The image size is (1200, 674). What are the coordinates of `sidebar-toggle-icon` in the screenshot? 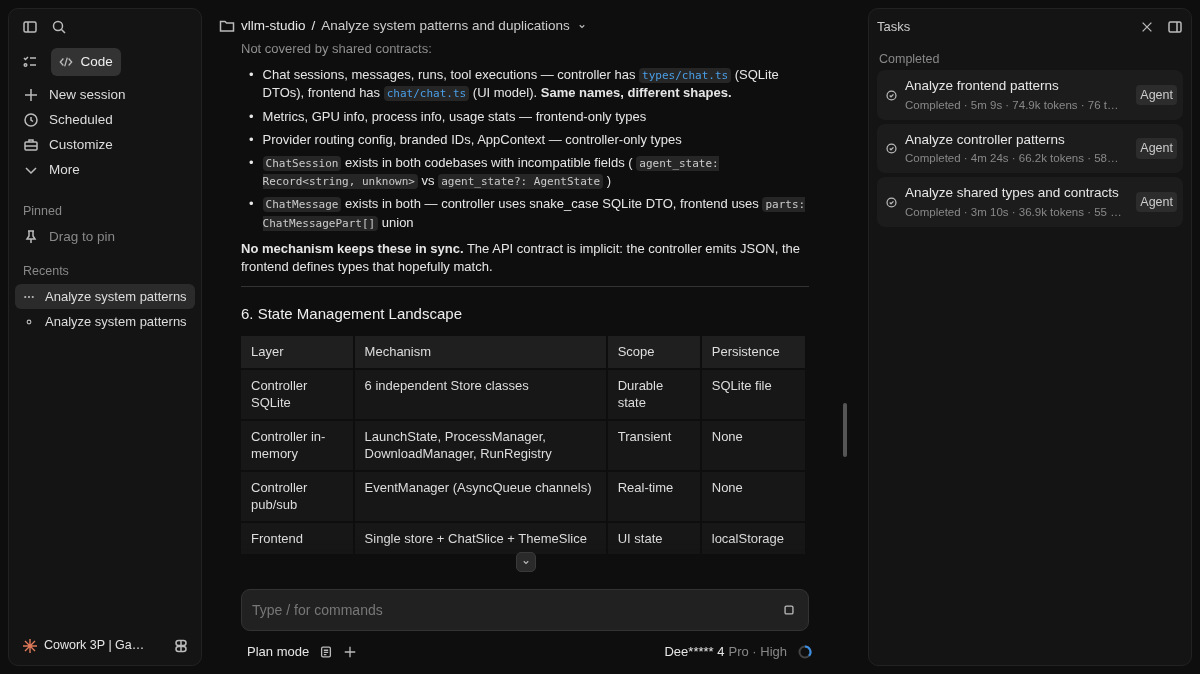 It's located at (29, 27).